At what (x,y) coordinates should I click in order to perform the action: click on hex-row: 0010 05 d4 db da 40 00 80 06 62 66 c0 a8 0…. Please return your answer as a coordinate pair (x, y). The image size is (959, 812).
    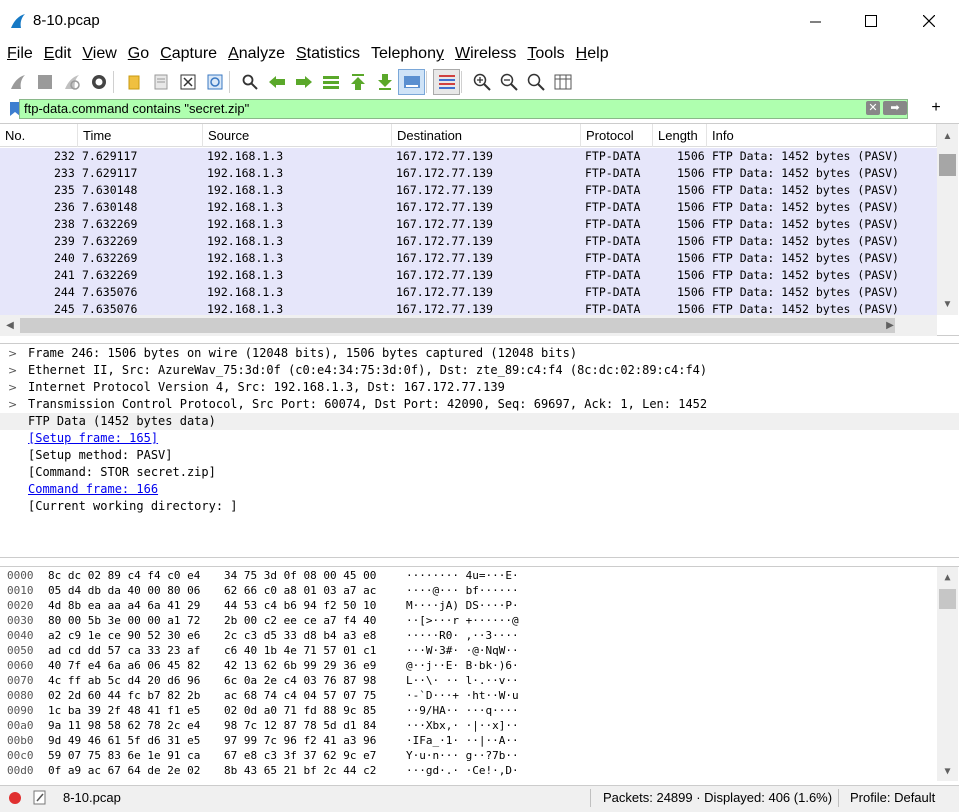
    Looking at the image, I should click on (468, 590).